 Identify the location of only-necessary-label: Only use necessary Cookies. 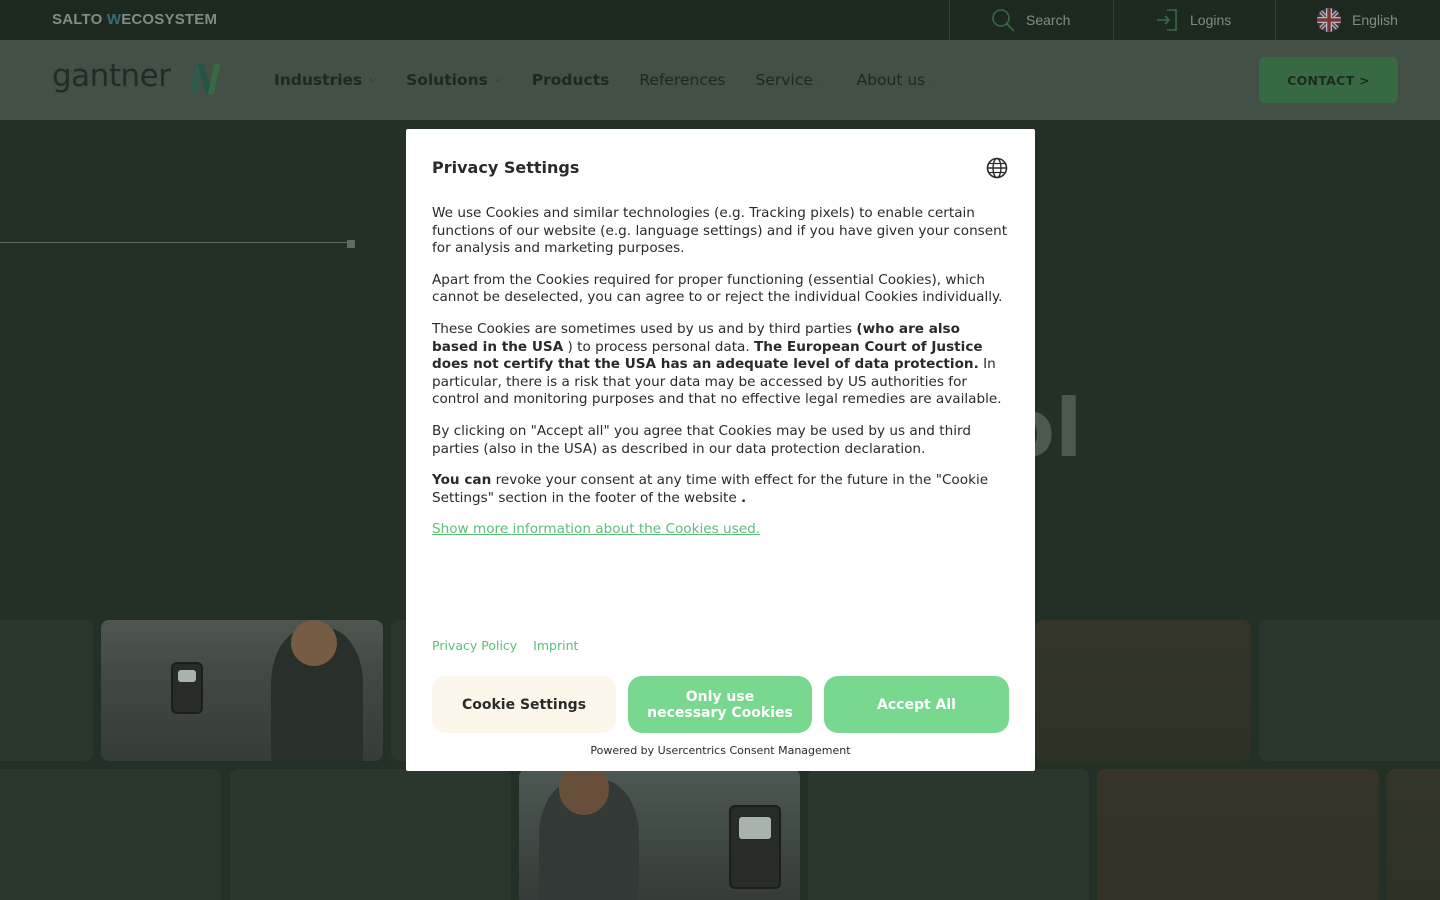
(720, 704).